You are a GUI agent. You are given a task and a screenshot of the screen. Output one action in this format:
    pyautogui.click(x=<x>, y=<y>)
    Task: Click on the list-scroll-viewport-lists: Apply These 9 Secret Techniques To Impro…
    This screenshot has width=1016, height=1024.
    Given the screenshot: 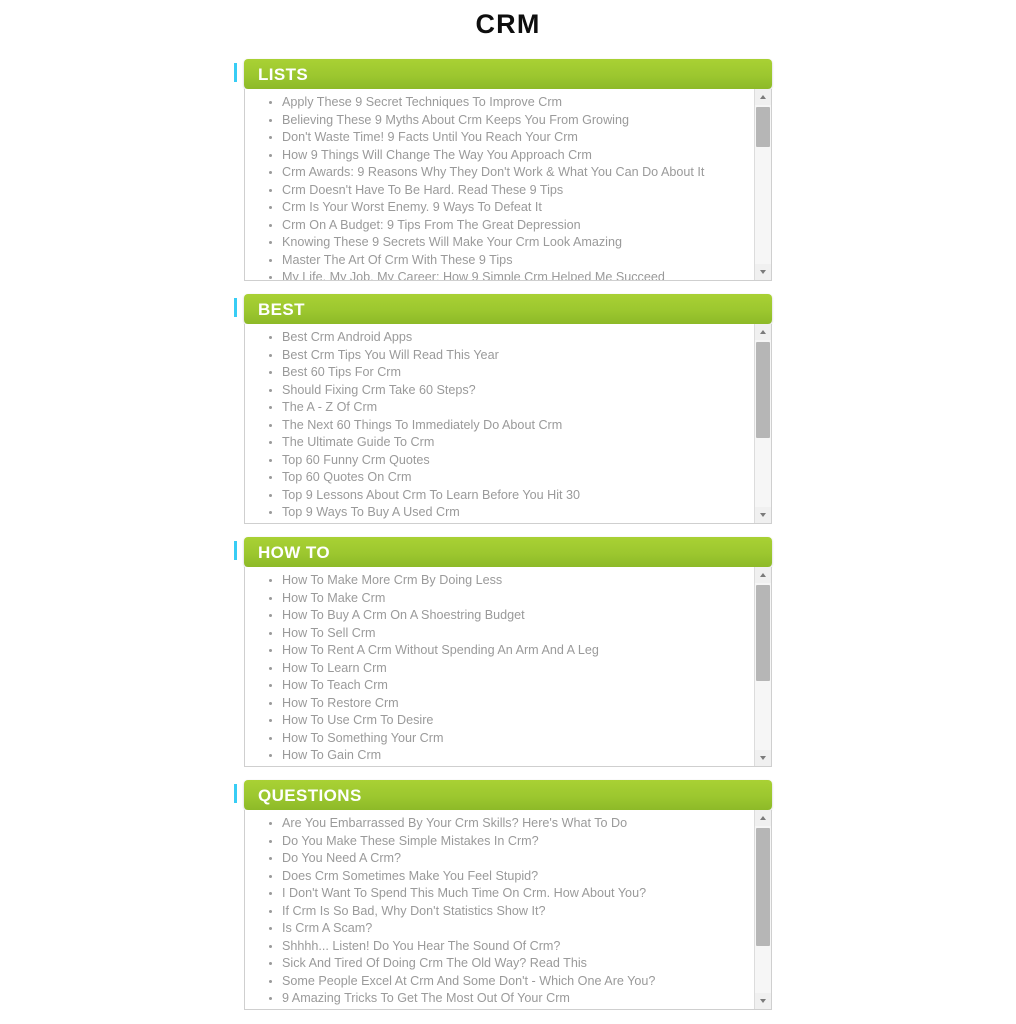 What is the action you would take?
    pyautogui.click(x=499, y=184)
    